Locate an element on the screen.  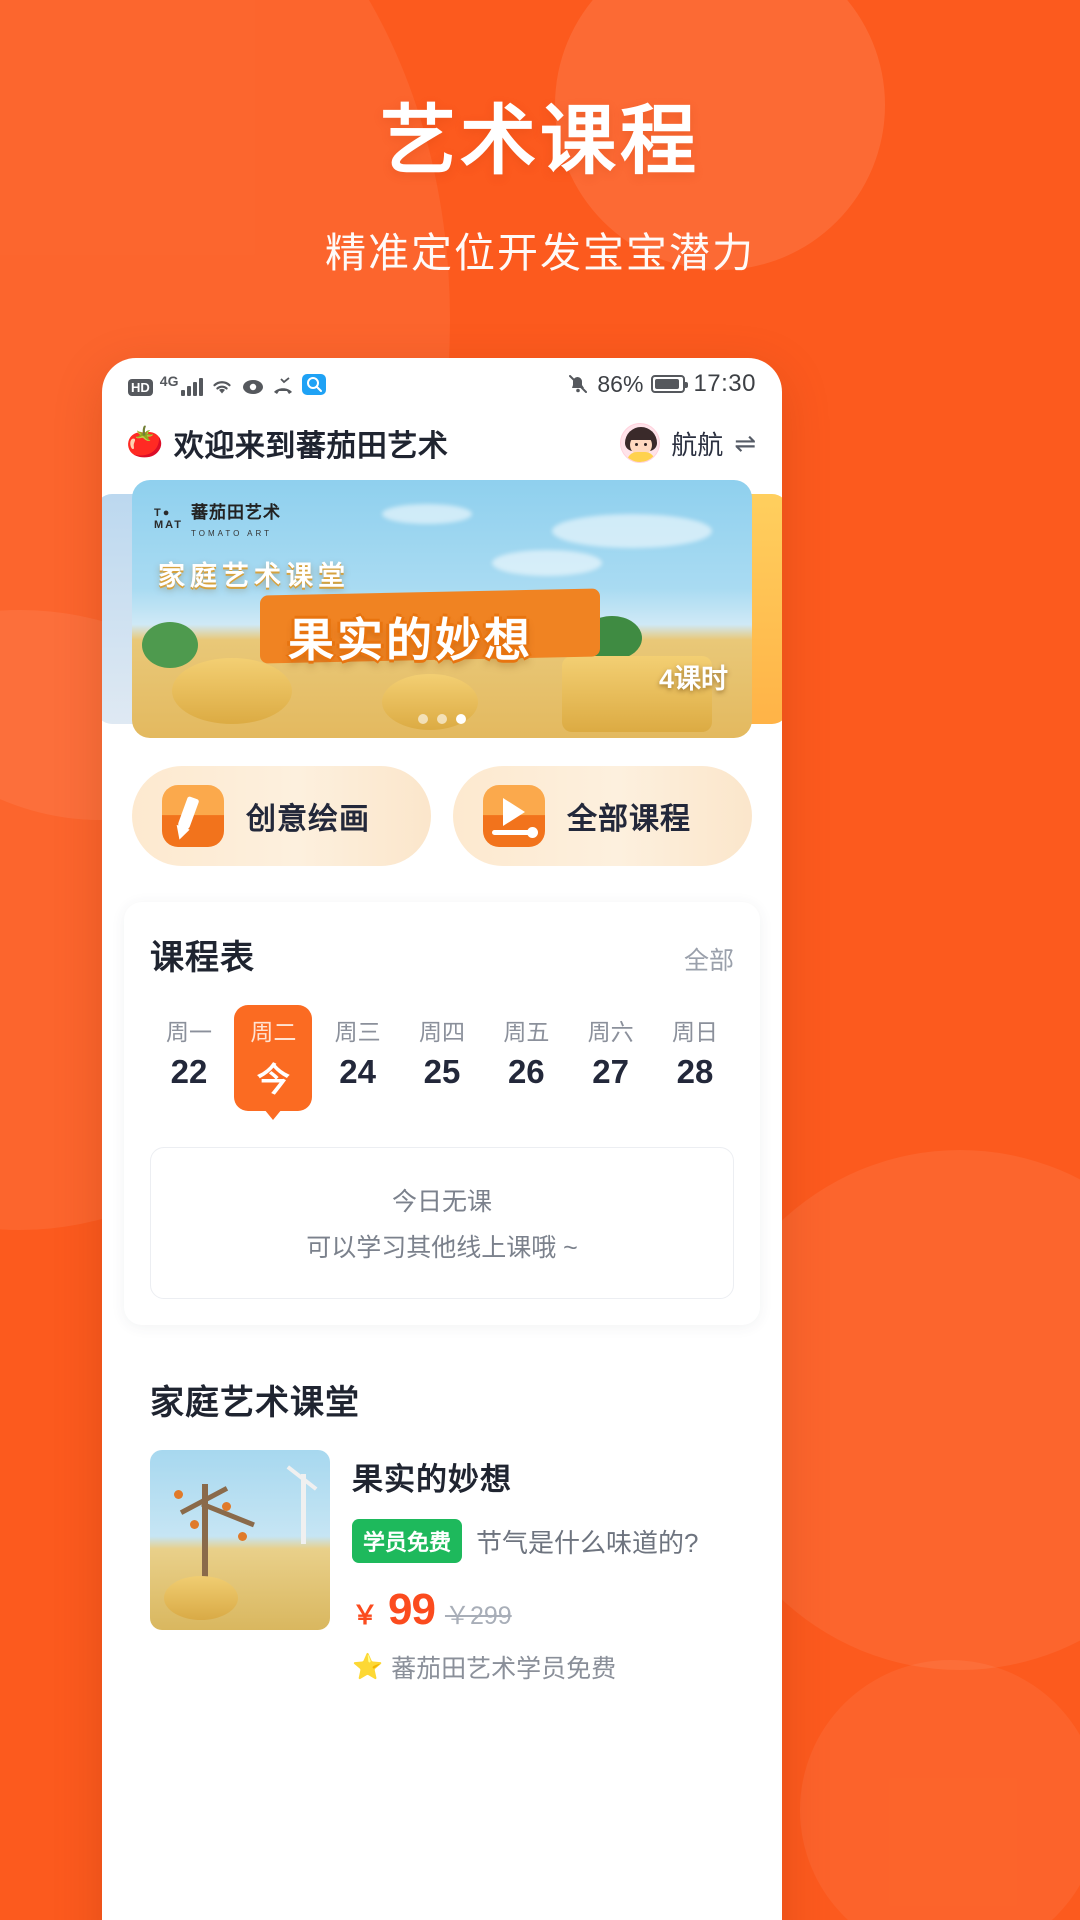
schedule-empty-state: 今日无课 可以学习其他线上课哦 ~ is located at coordinates (442, 1223).